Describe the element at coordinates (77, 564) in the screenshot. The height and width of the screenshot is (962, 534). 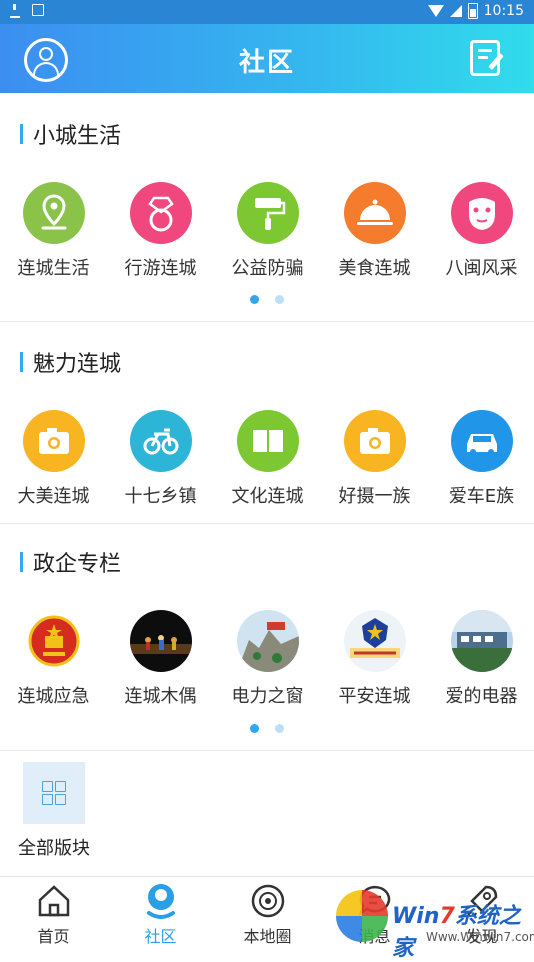
I see `section-title-text: 政企专栏` at that location.